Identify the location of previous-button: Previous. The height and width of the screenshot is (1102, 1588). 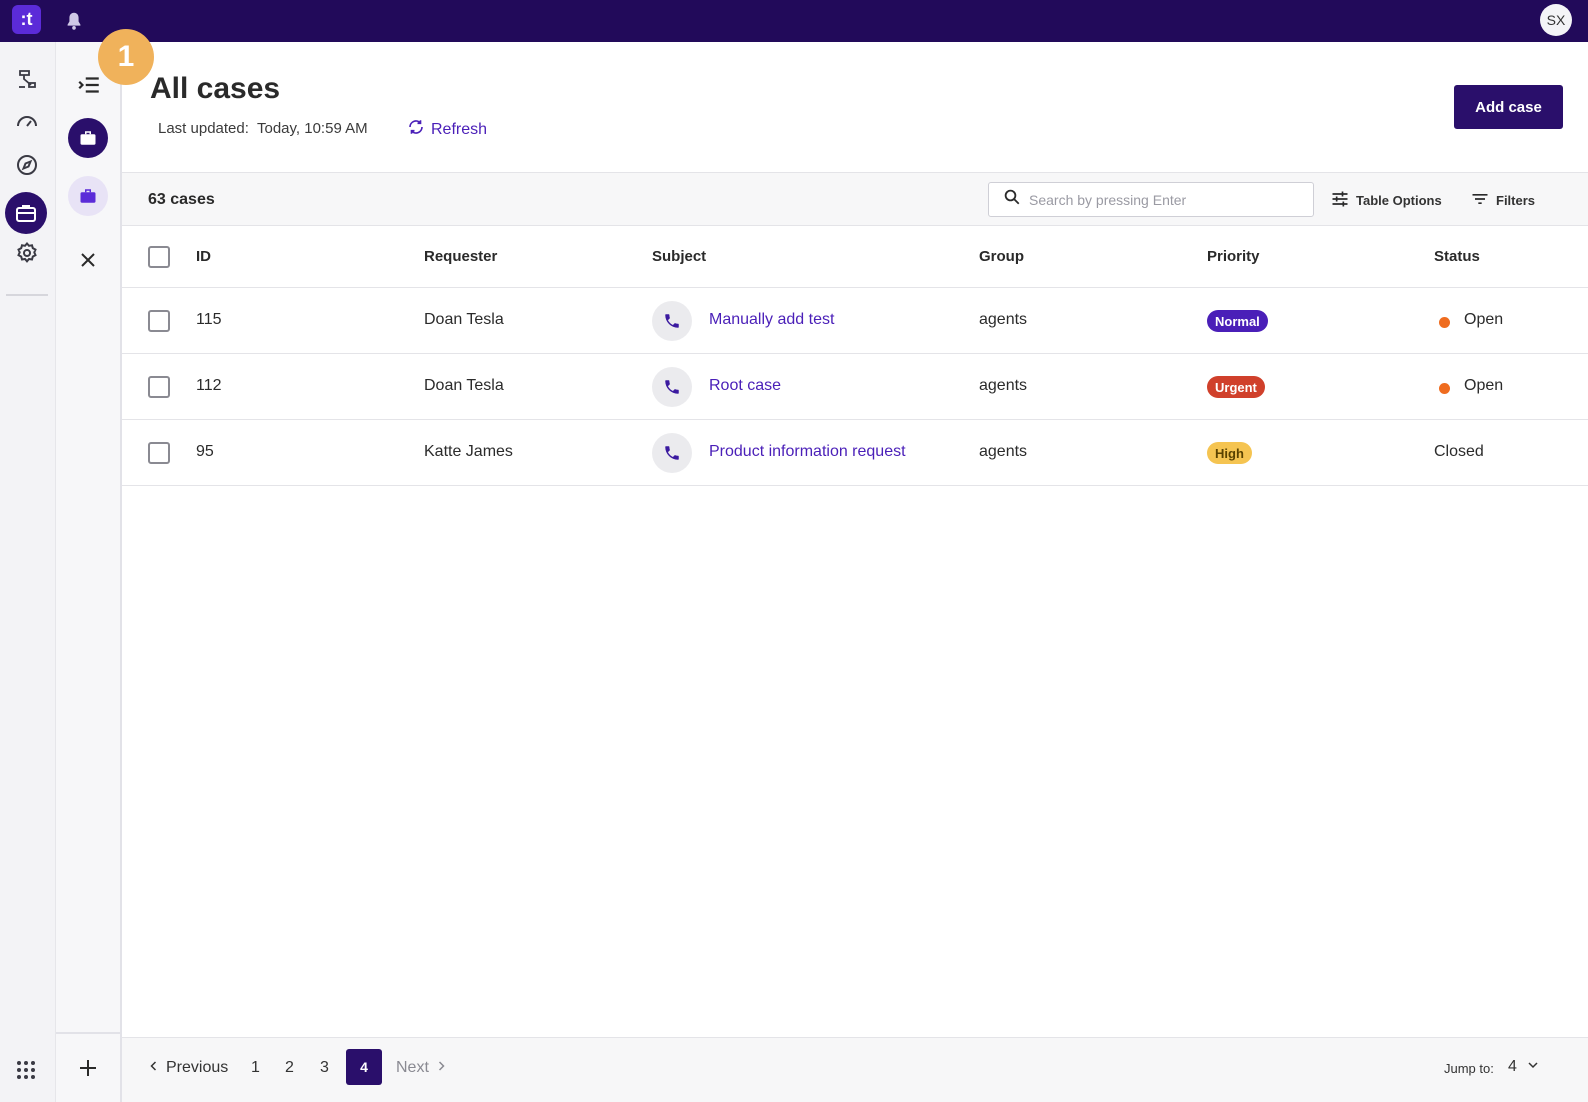
(188, 1068).